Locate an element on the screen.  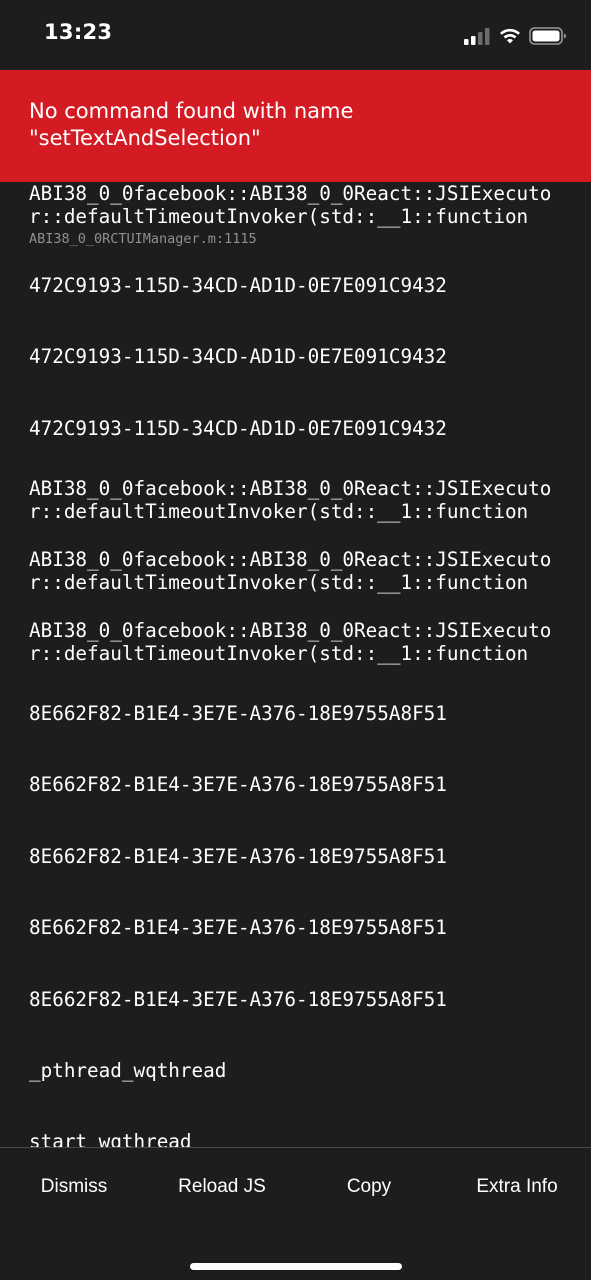
stack-frame-method: start_wqthread is located at coordinates (110, 1138).